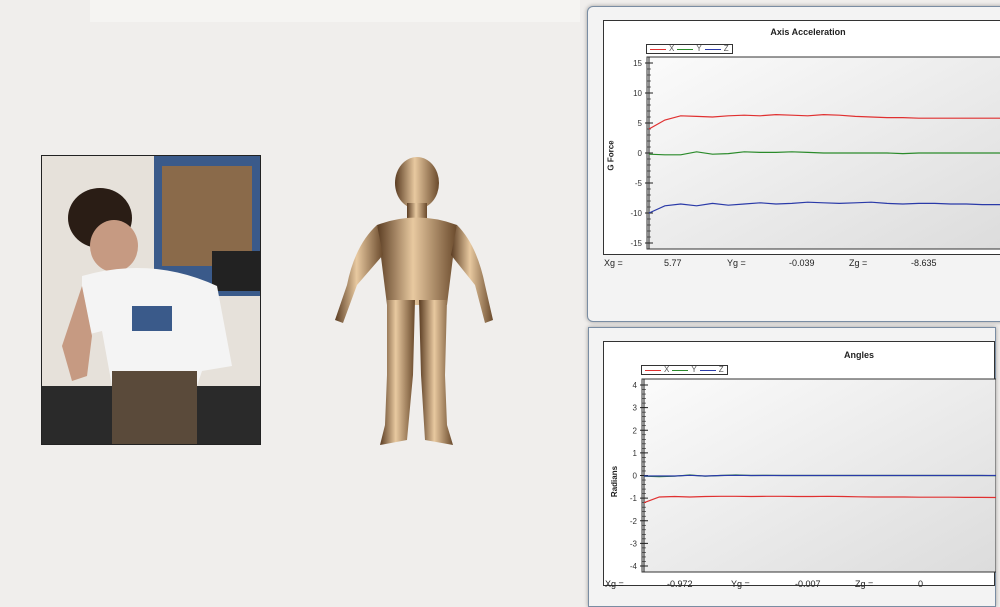 The image size is (1000, 607). What do you see at coordinates (921, 584) in the screenshot?
I see `zg-value: 0` at bounding box center [921, 584].